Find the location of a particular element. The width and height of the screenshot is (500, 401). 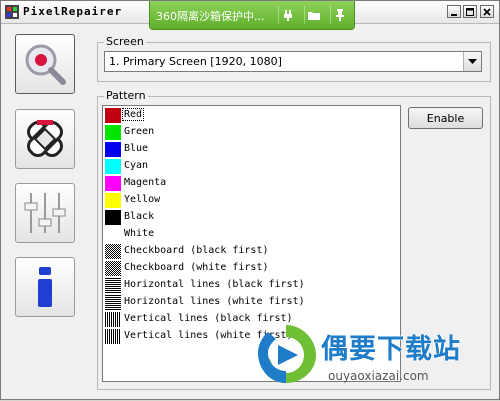

screen-test-button is located at coordinates (45, 64).